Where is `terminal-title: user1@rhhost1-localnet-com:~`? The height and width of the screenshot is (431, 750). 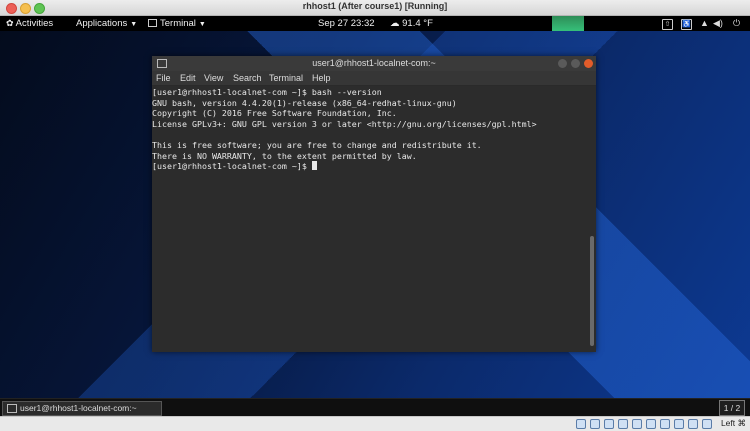
terminal-title: user1@rhhost1-localnet-com:~ is located at coordinates (374, 63).